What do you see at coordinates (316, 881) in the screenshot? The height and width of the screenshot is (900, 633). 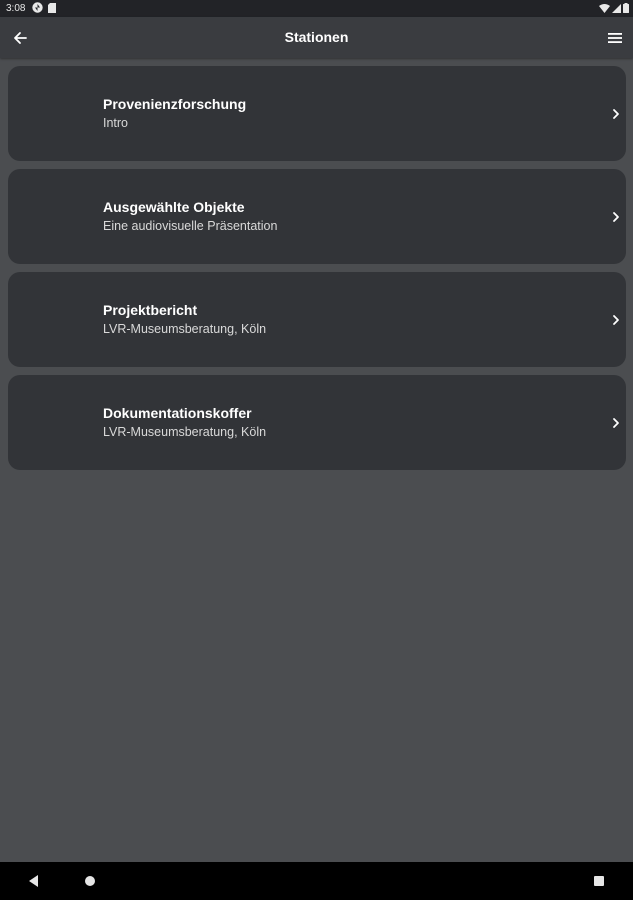 I see `system-nav-bar` at bounding box center [316, 881].